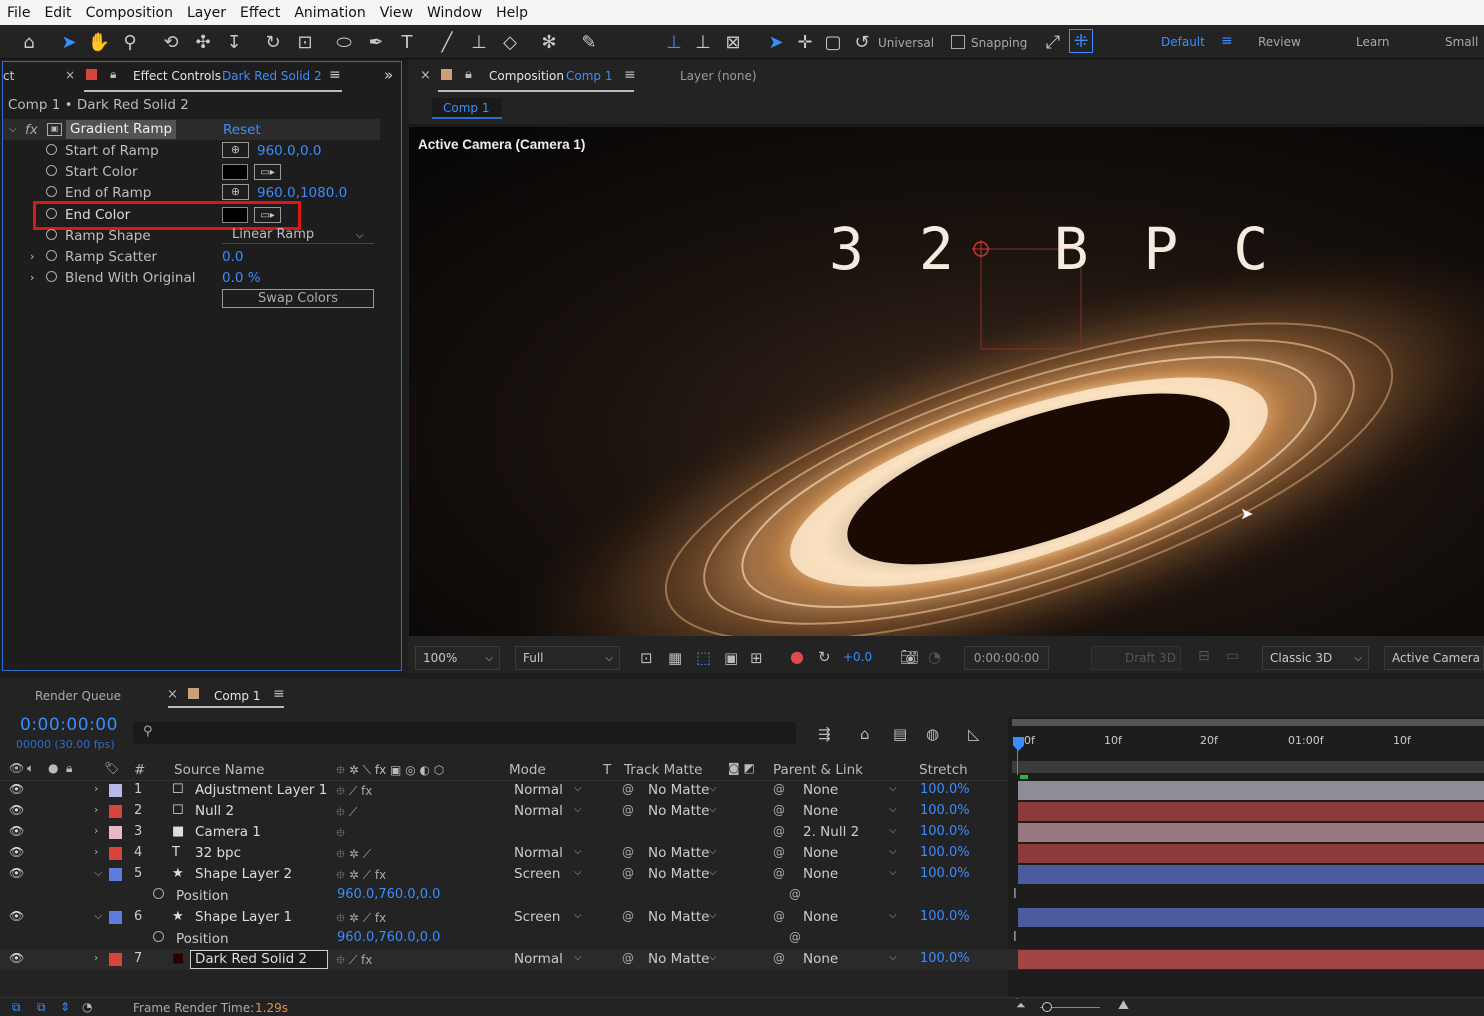  What do you see at coordinates (857, 657) in the screenshot?
I see `exposure-value: +0.0` at bounding box center [857, 657].